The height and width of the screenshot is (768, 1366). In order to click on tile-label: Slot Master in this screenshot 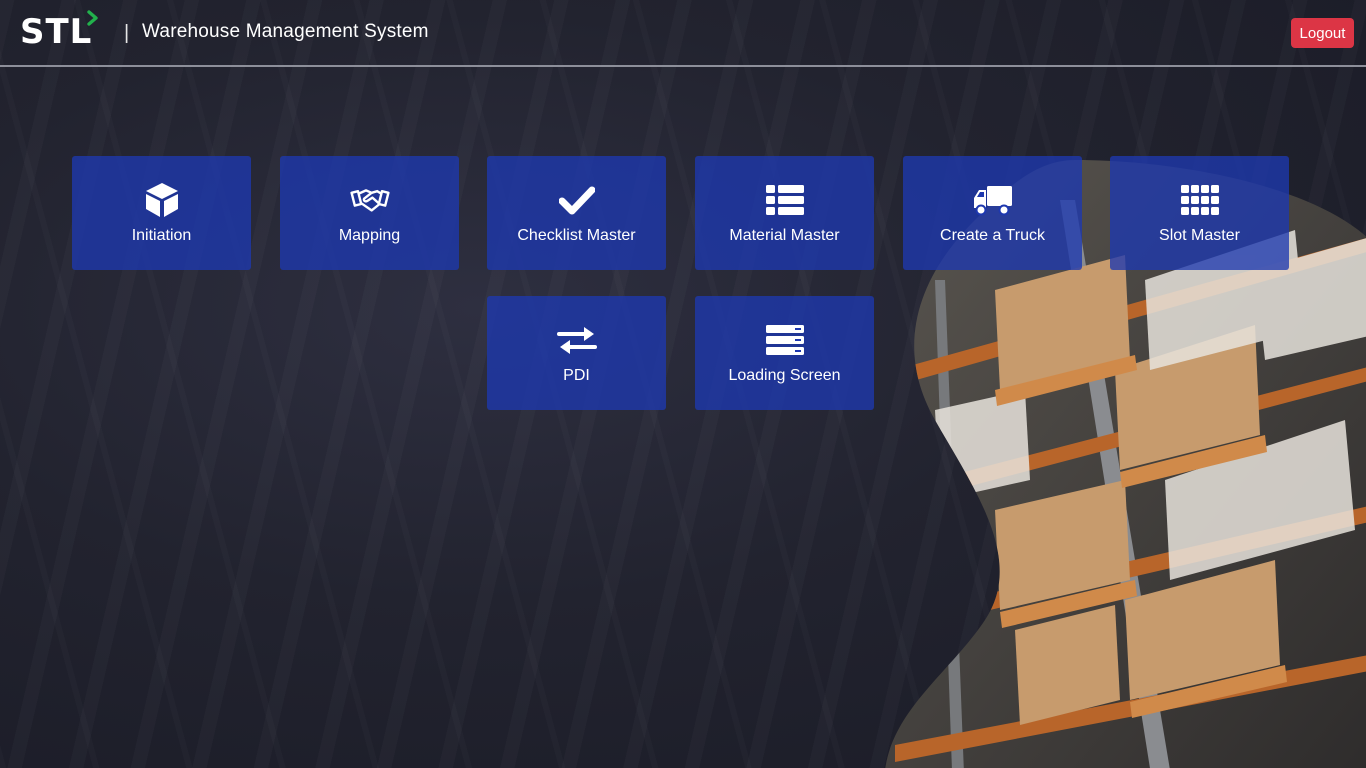, I will do `click(1199, 235)`.